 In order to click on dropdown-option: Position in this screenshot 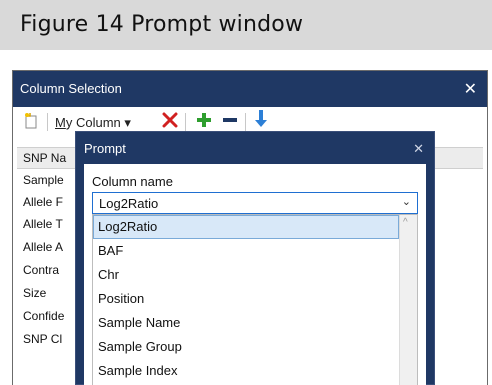, I will do `click(246, 299)`.